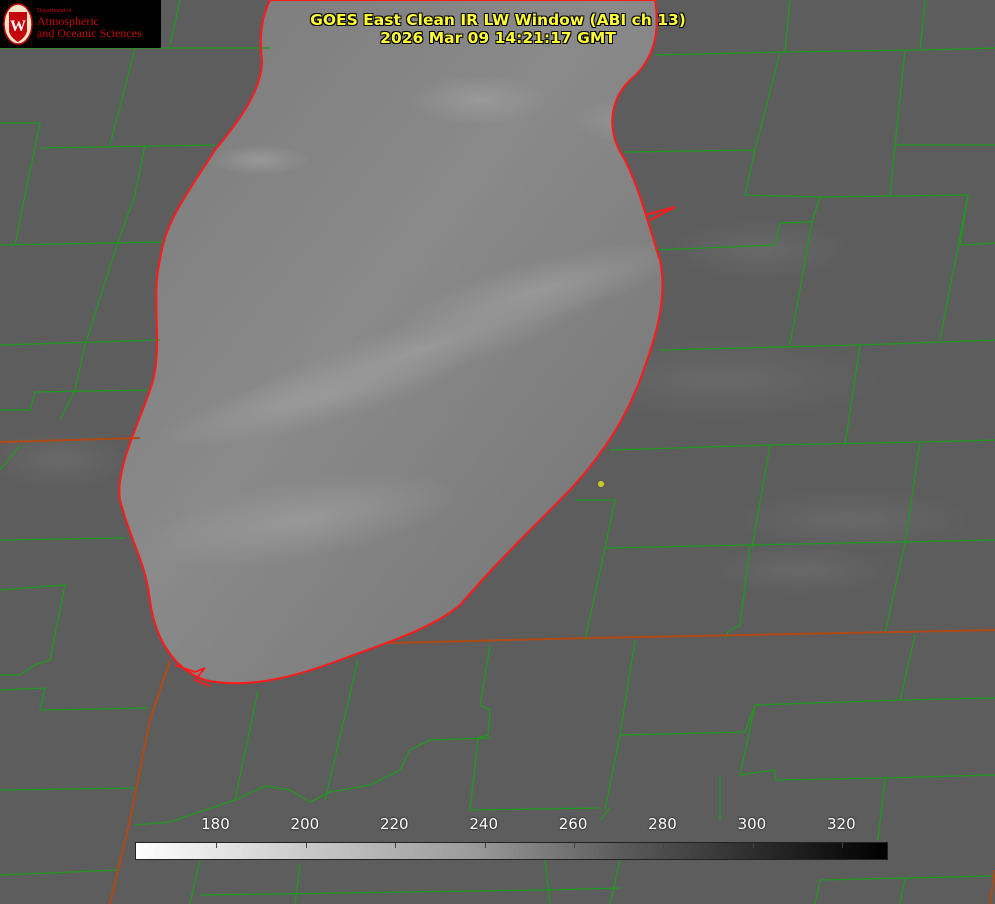 The height and width of the screenshot is (904, 995). Describe the element at coordinates (89, 33) in the screenshot. I see `logo-line2: and Oceanic Sciences` at that location.